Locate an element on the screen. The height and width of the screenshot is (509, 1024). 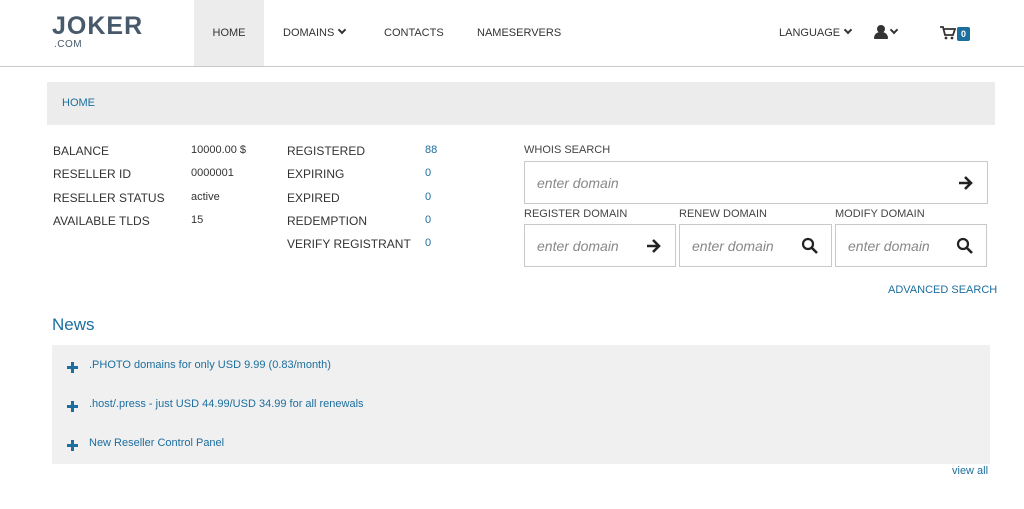
nav-contacts-label: CONTACTS is located at coordinates (414, 33).